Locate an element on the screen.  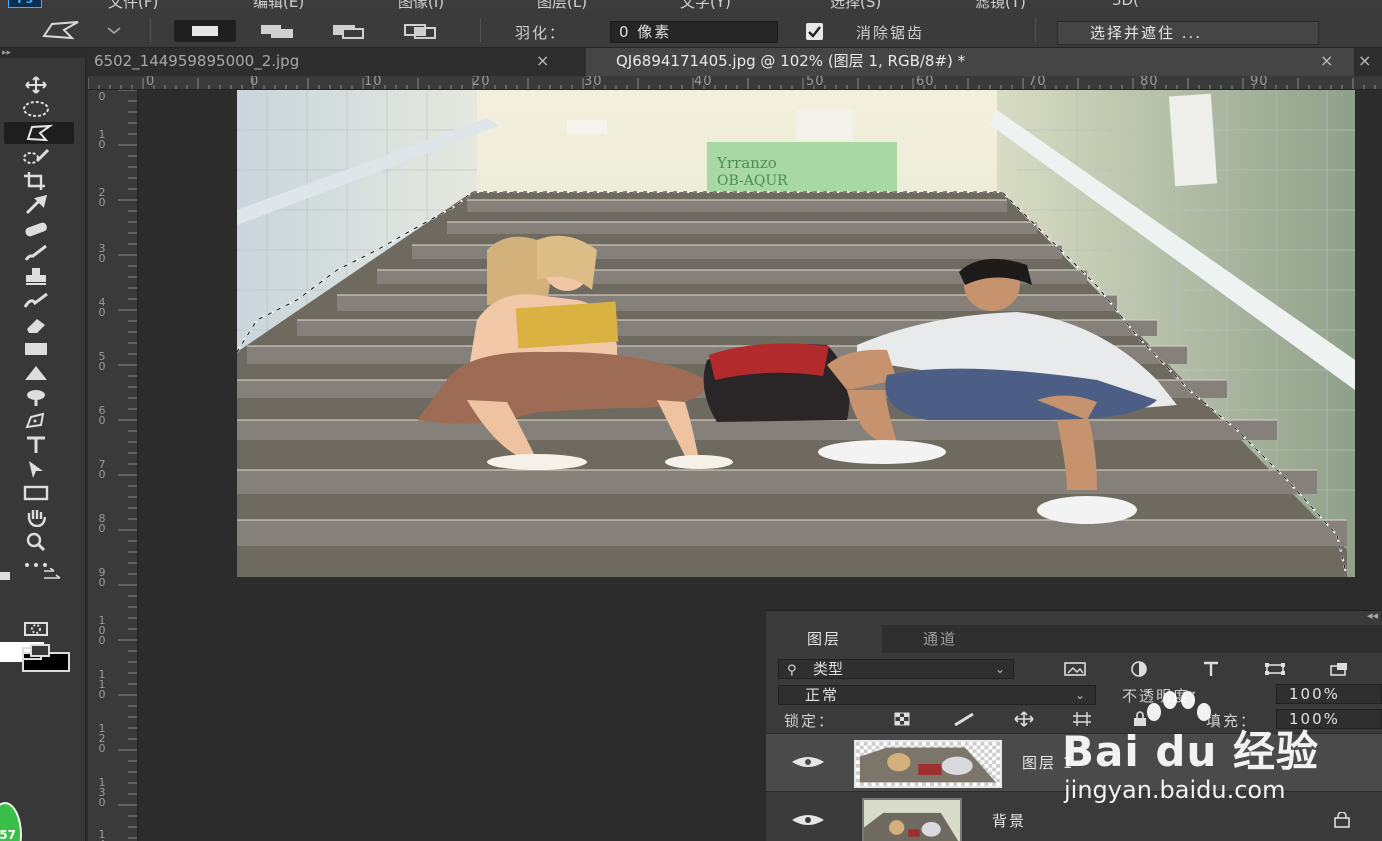
layer-name: 背景 is located at coordinates (1009, 820).